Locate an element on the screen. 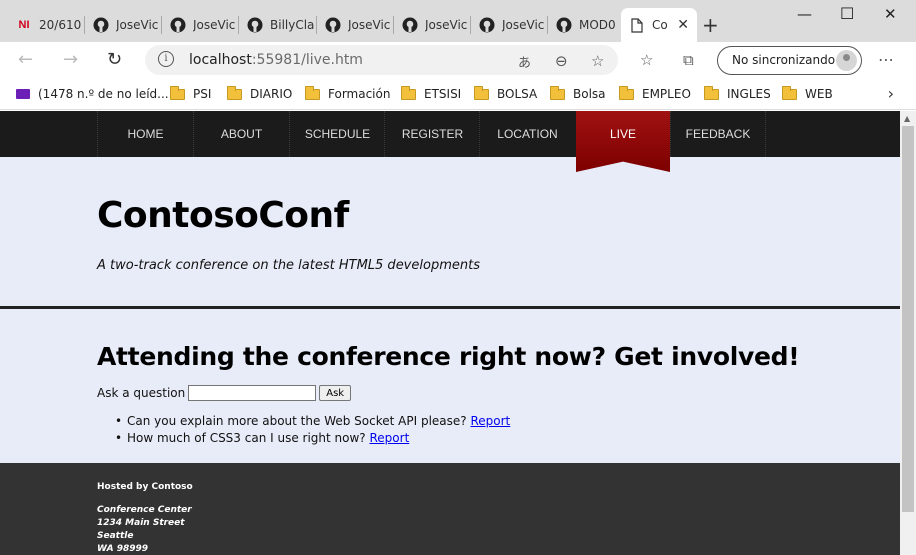 This screenshot has width=916, height=555. nav-register: REGISTER is located at coordinates (432, 134).